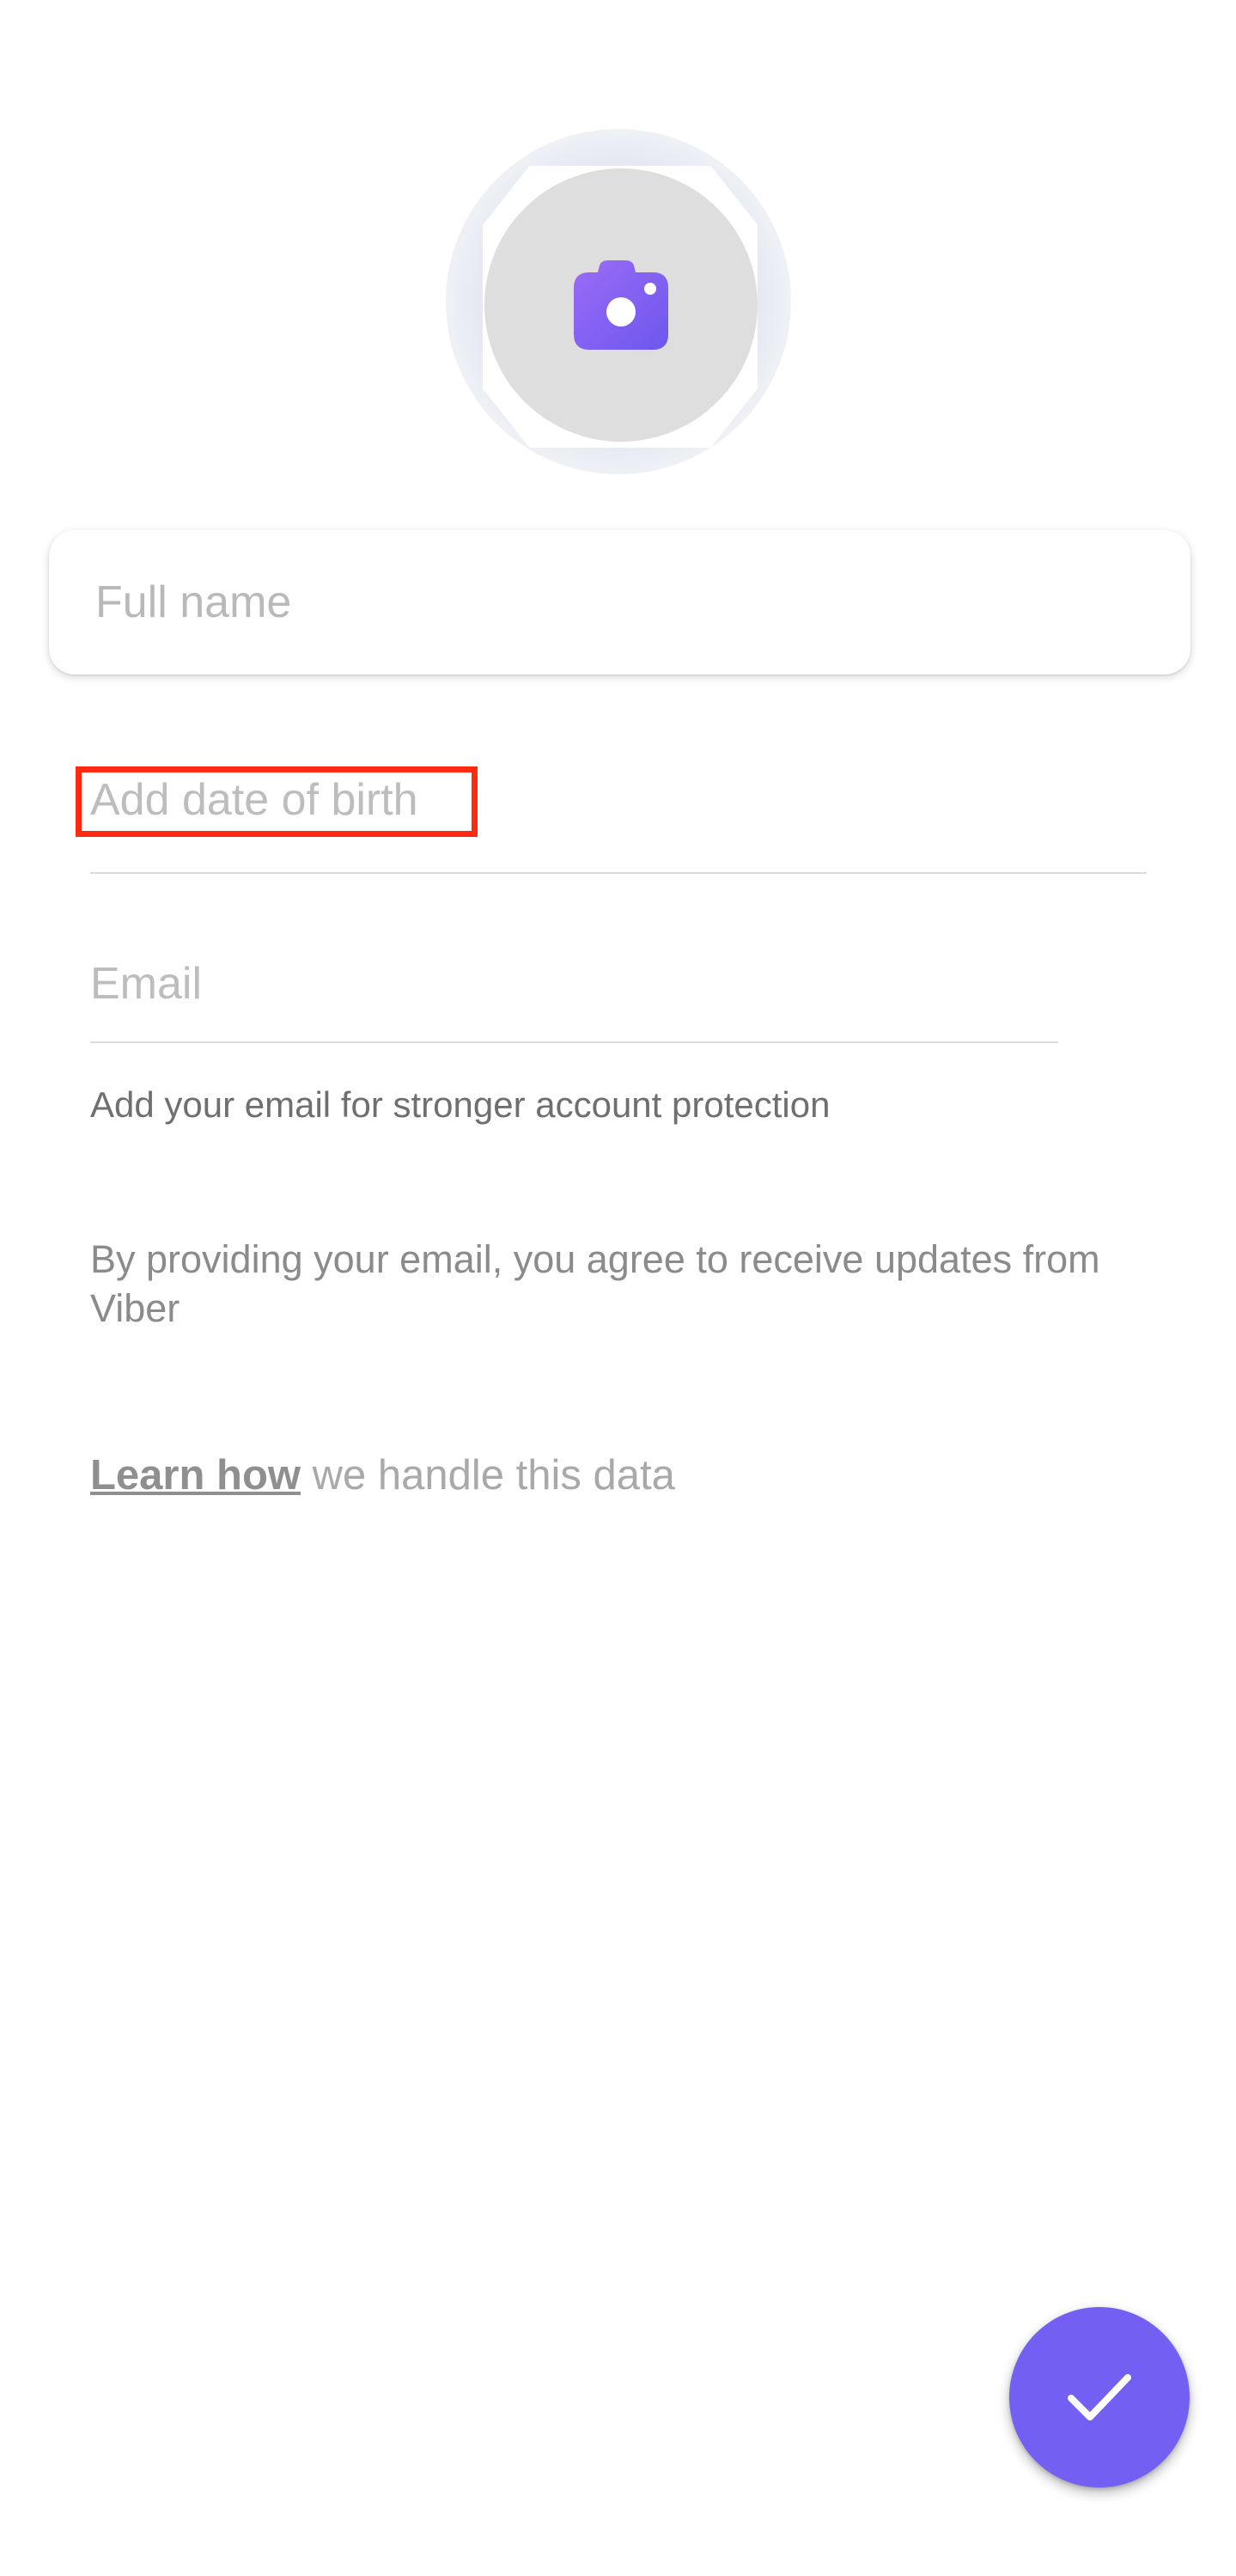 The height and width of the screenshot is (2576, 1236). What do you see at coordinates (642, 602) in the screenshot?
I see `full-name-input` at bounding box center [642, 602].